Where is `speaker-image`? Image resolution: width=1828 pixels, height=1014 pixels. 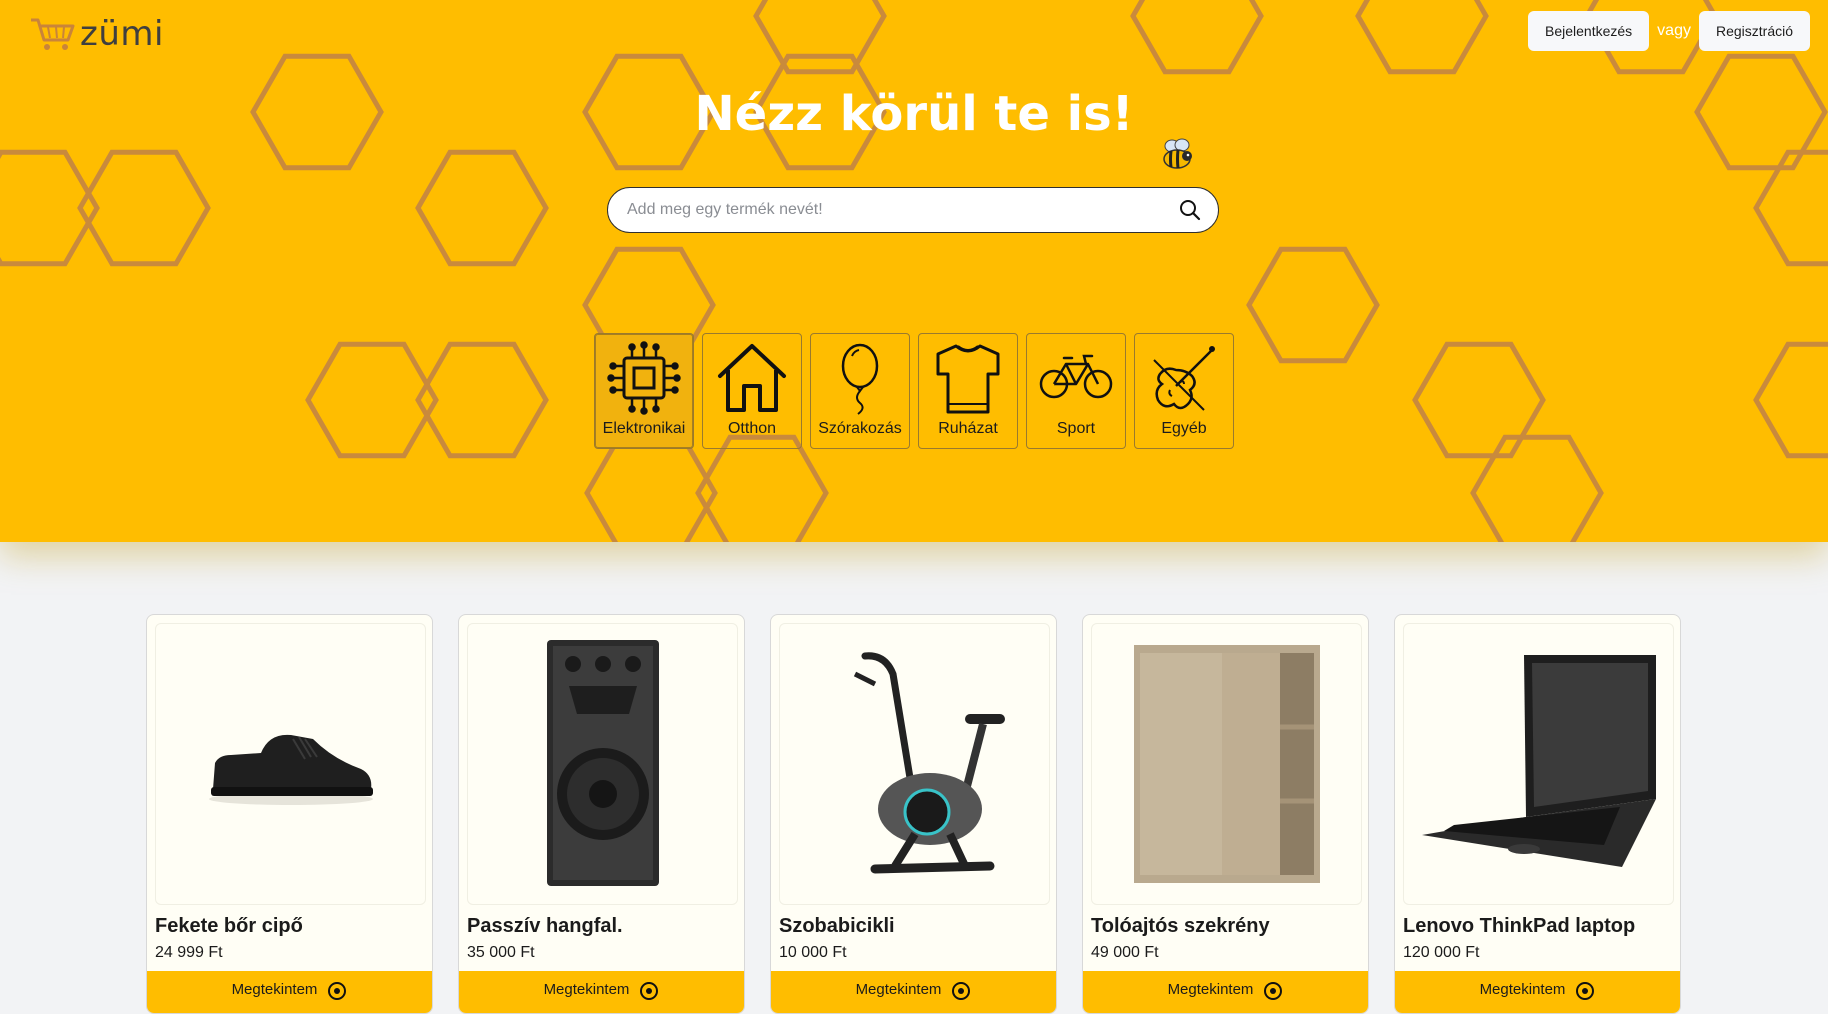 speaker-image is located at coordinates (602, 763).